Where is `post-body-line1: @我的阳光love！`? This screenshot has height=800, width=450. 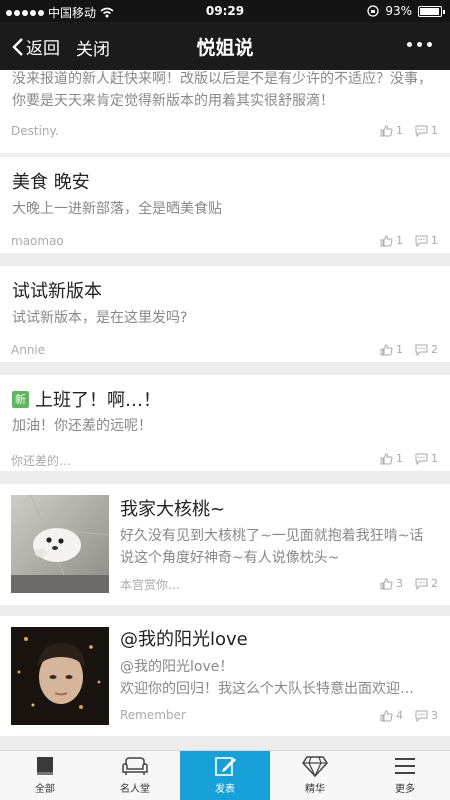 post-body-line1: @我的阳光love！ is located at coordinates (177, 667).